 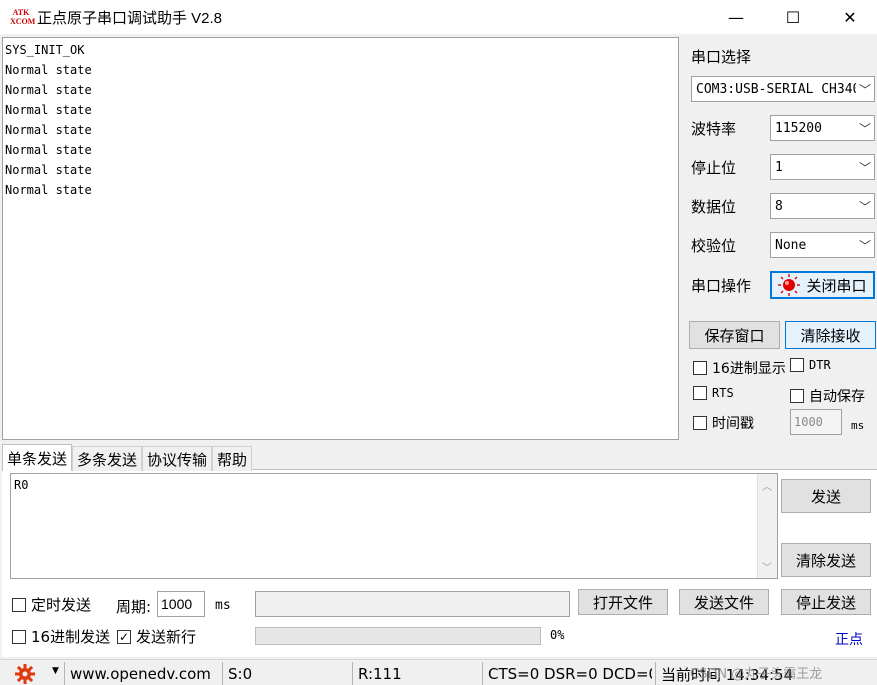 What do you see at coordinates (822, 285) in the screenshot?
I see `close-port-button: 关闭串口` at bounding box center [822, 285].